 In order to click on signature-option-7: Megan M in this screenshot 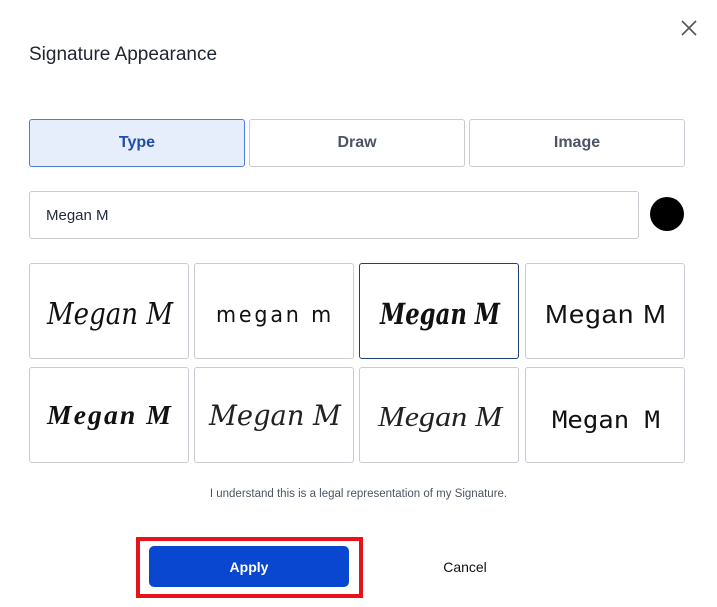, I will do `click(439, 415)`.